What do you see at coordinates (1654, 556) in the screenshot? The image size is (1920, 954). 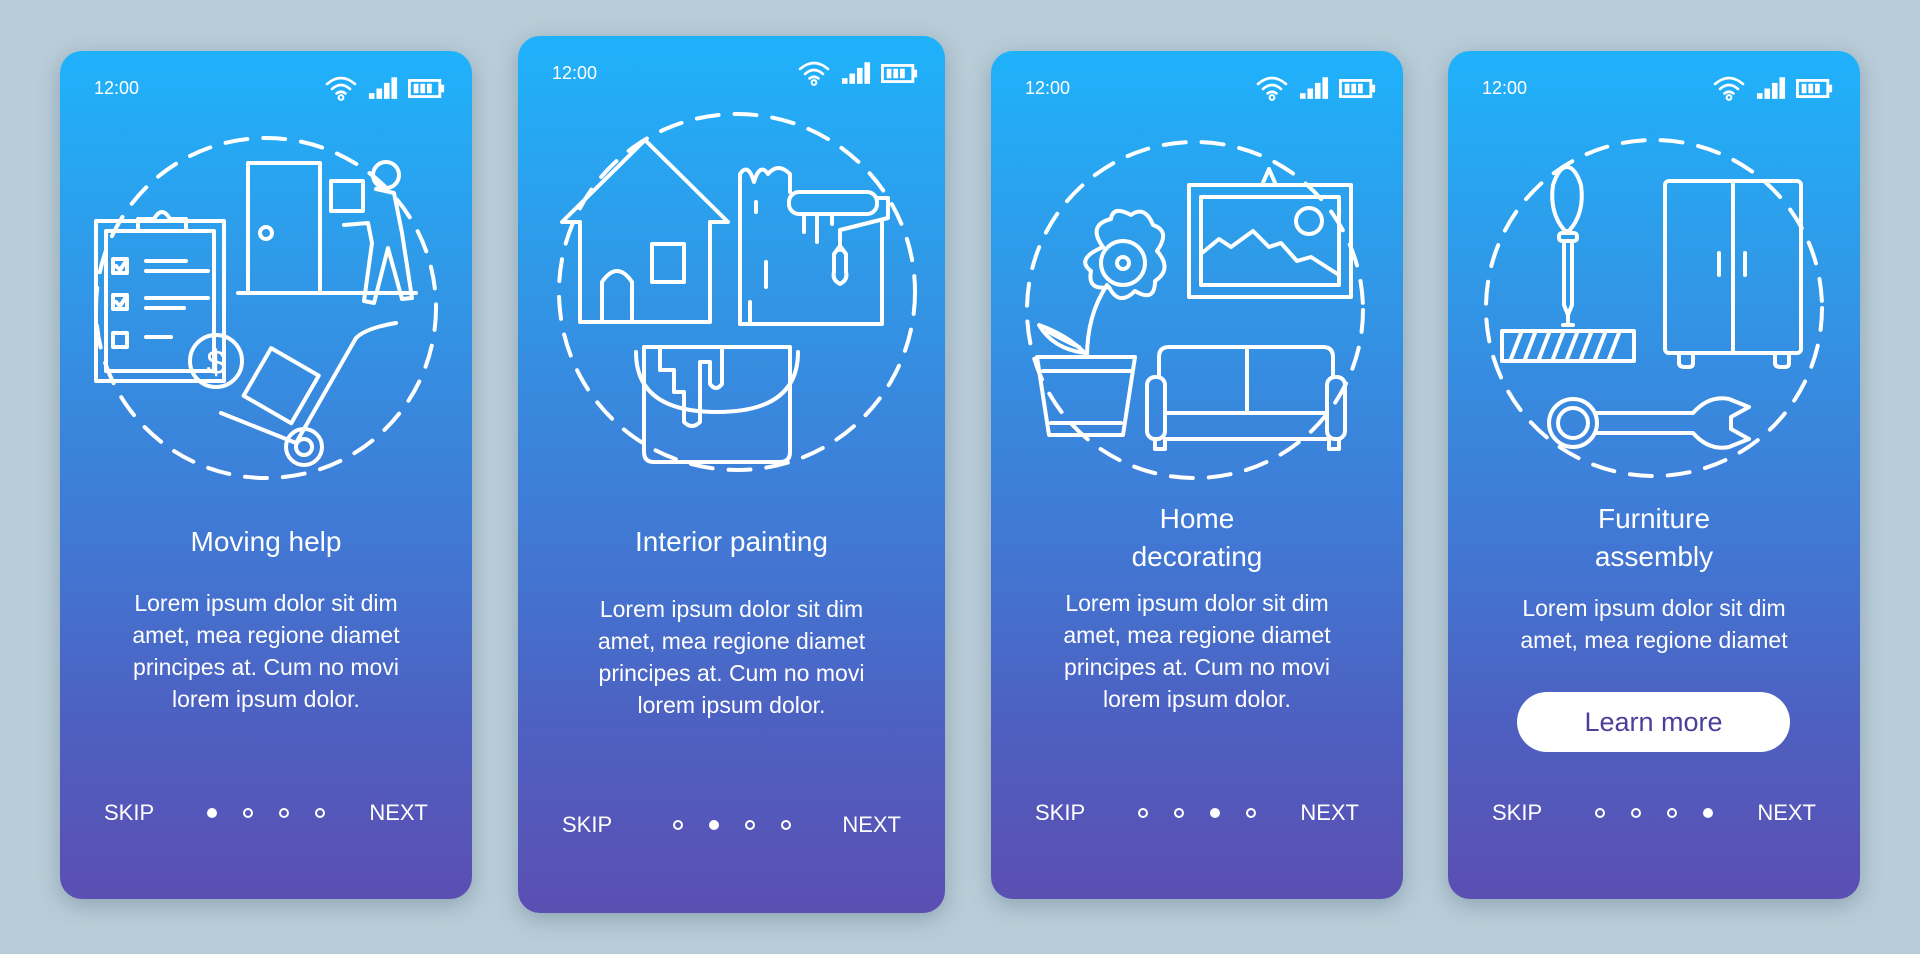 I see `title-line: assembly` at bounding box center [1654, 556].